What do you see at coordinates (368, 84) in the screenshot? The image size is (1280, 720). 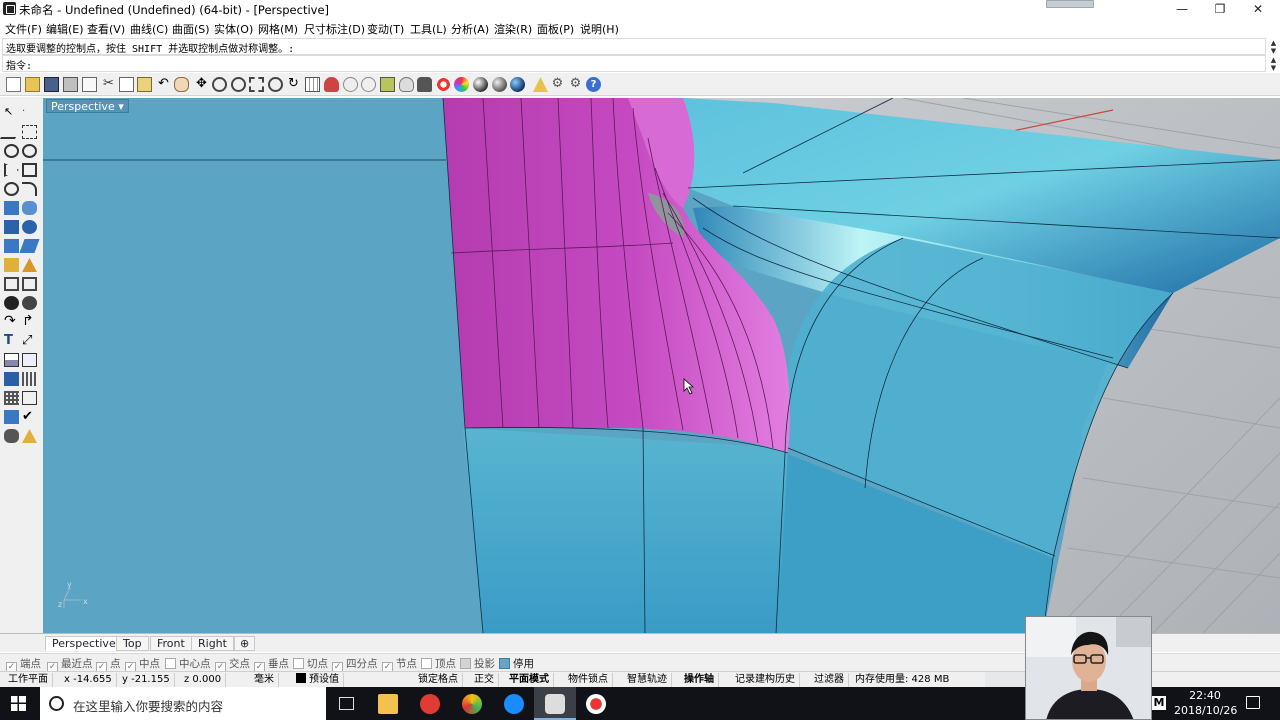 I see `cplane-icon` at bounding box center [368, 84].